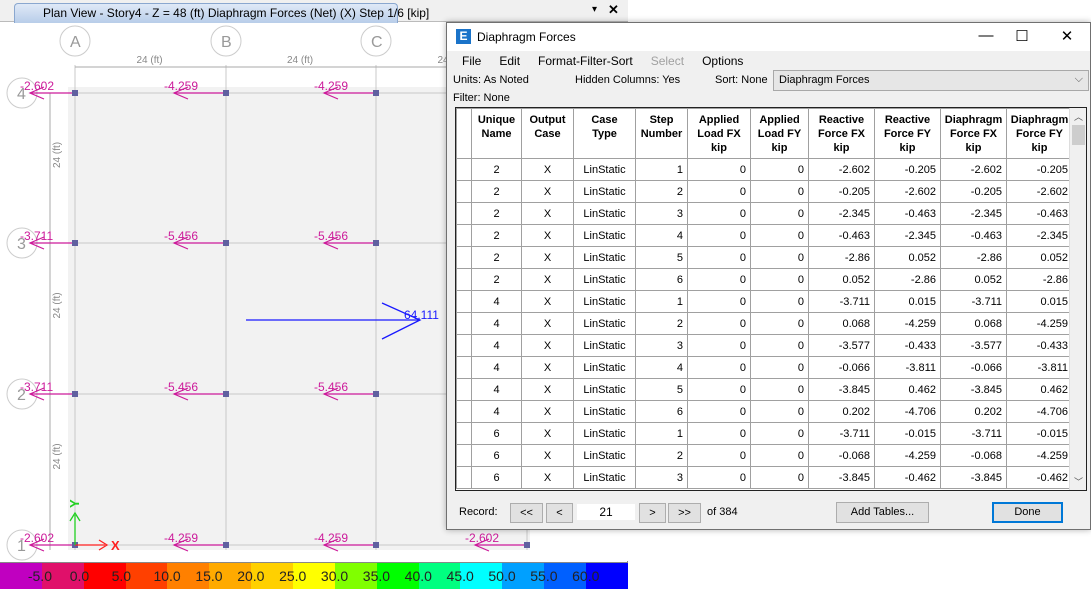  What do you see at coordinates (464, 133) in the screenshot?
I see `row-selector-header` at bounding box center [464, 133].